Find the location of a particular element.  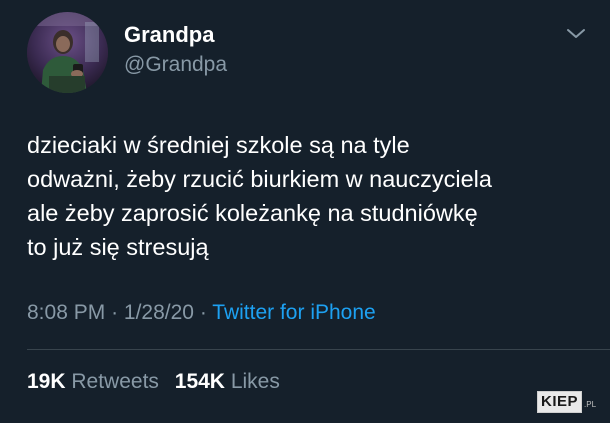

watermark-logo: KIEP .PL is located at coordinates (567, 402).